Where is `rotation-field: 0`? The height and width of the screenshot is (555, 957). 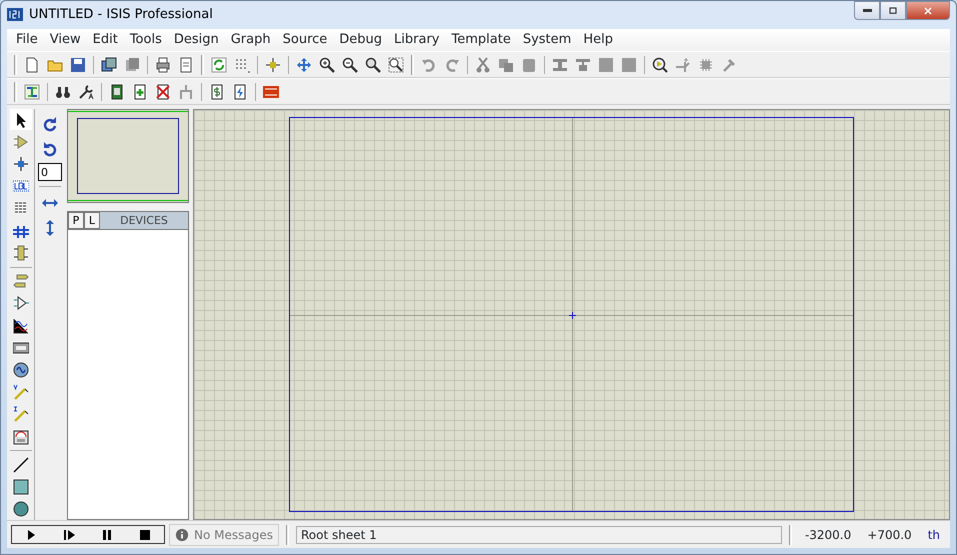 rotation-field: 0 is located at coordinates (50, 172).